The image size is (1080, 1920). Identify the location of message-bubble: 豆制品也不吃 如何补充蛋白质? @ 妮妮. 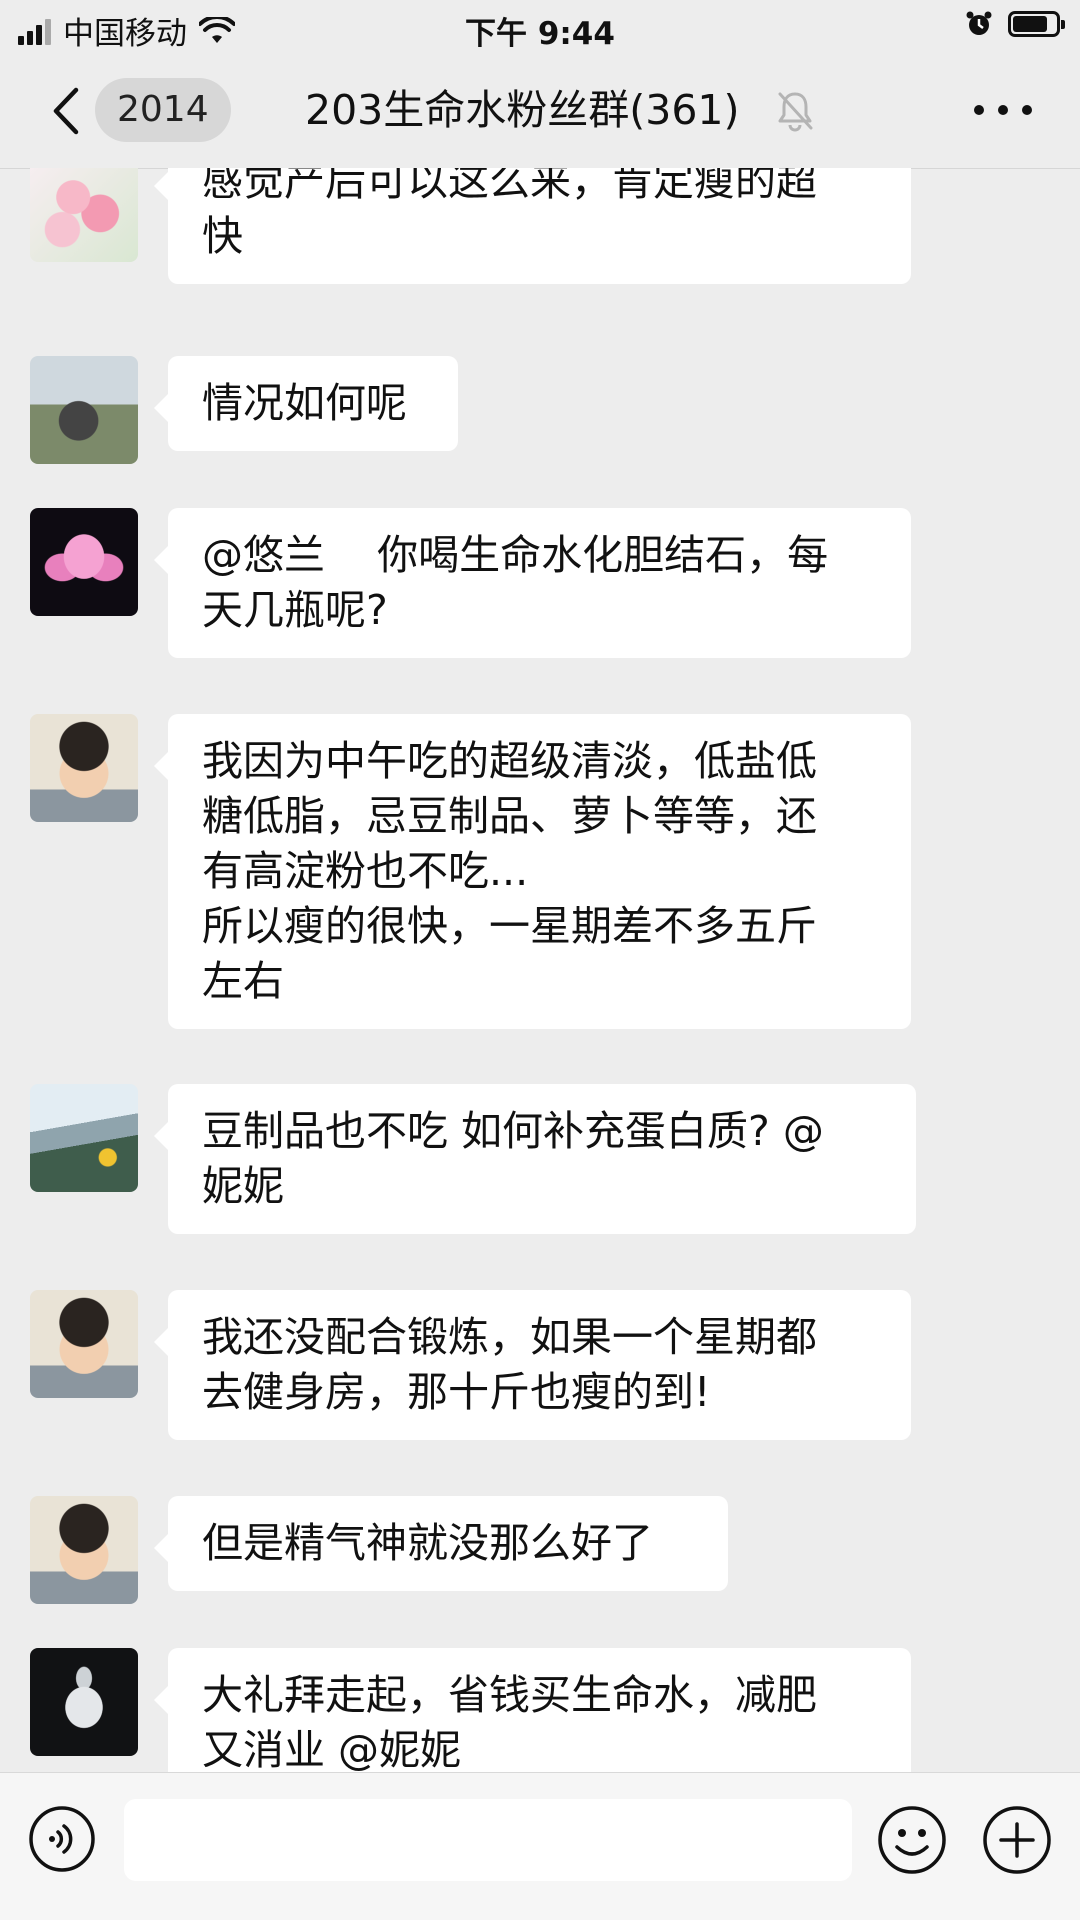
(535, 1159).